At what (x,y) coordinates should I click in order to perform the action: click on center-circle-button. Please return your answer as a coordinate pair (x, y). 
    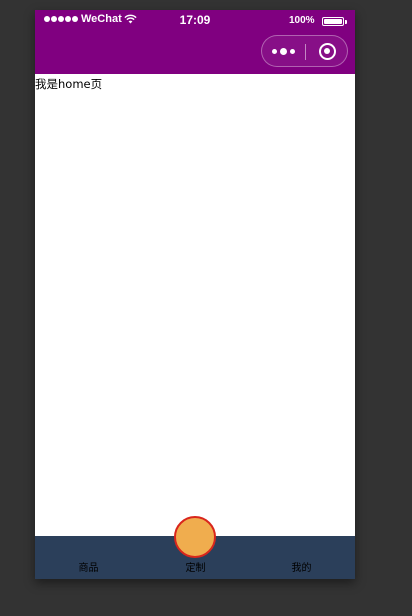
    Looking at the image, I should click on (195, 537).